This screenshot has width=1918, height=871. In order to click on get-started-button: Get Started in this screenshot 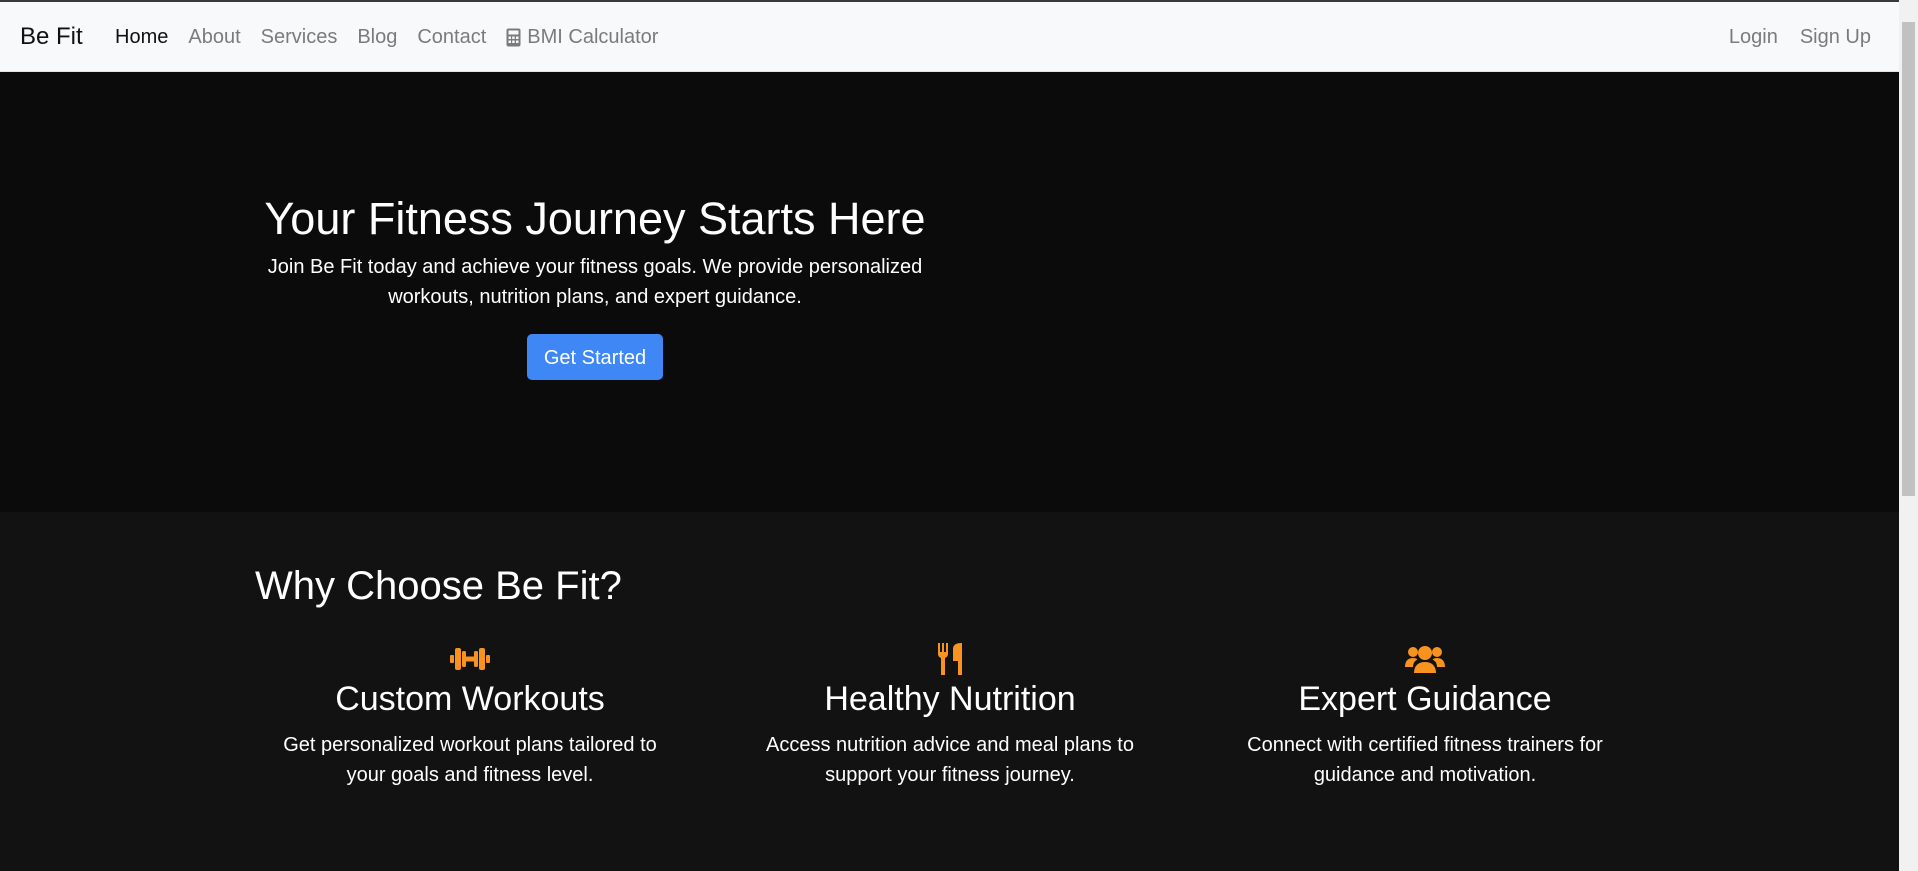, I will do `click(595, 357)`.